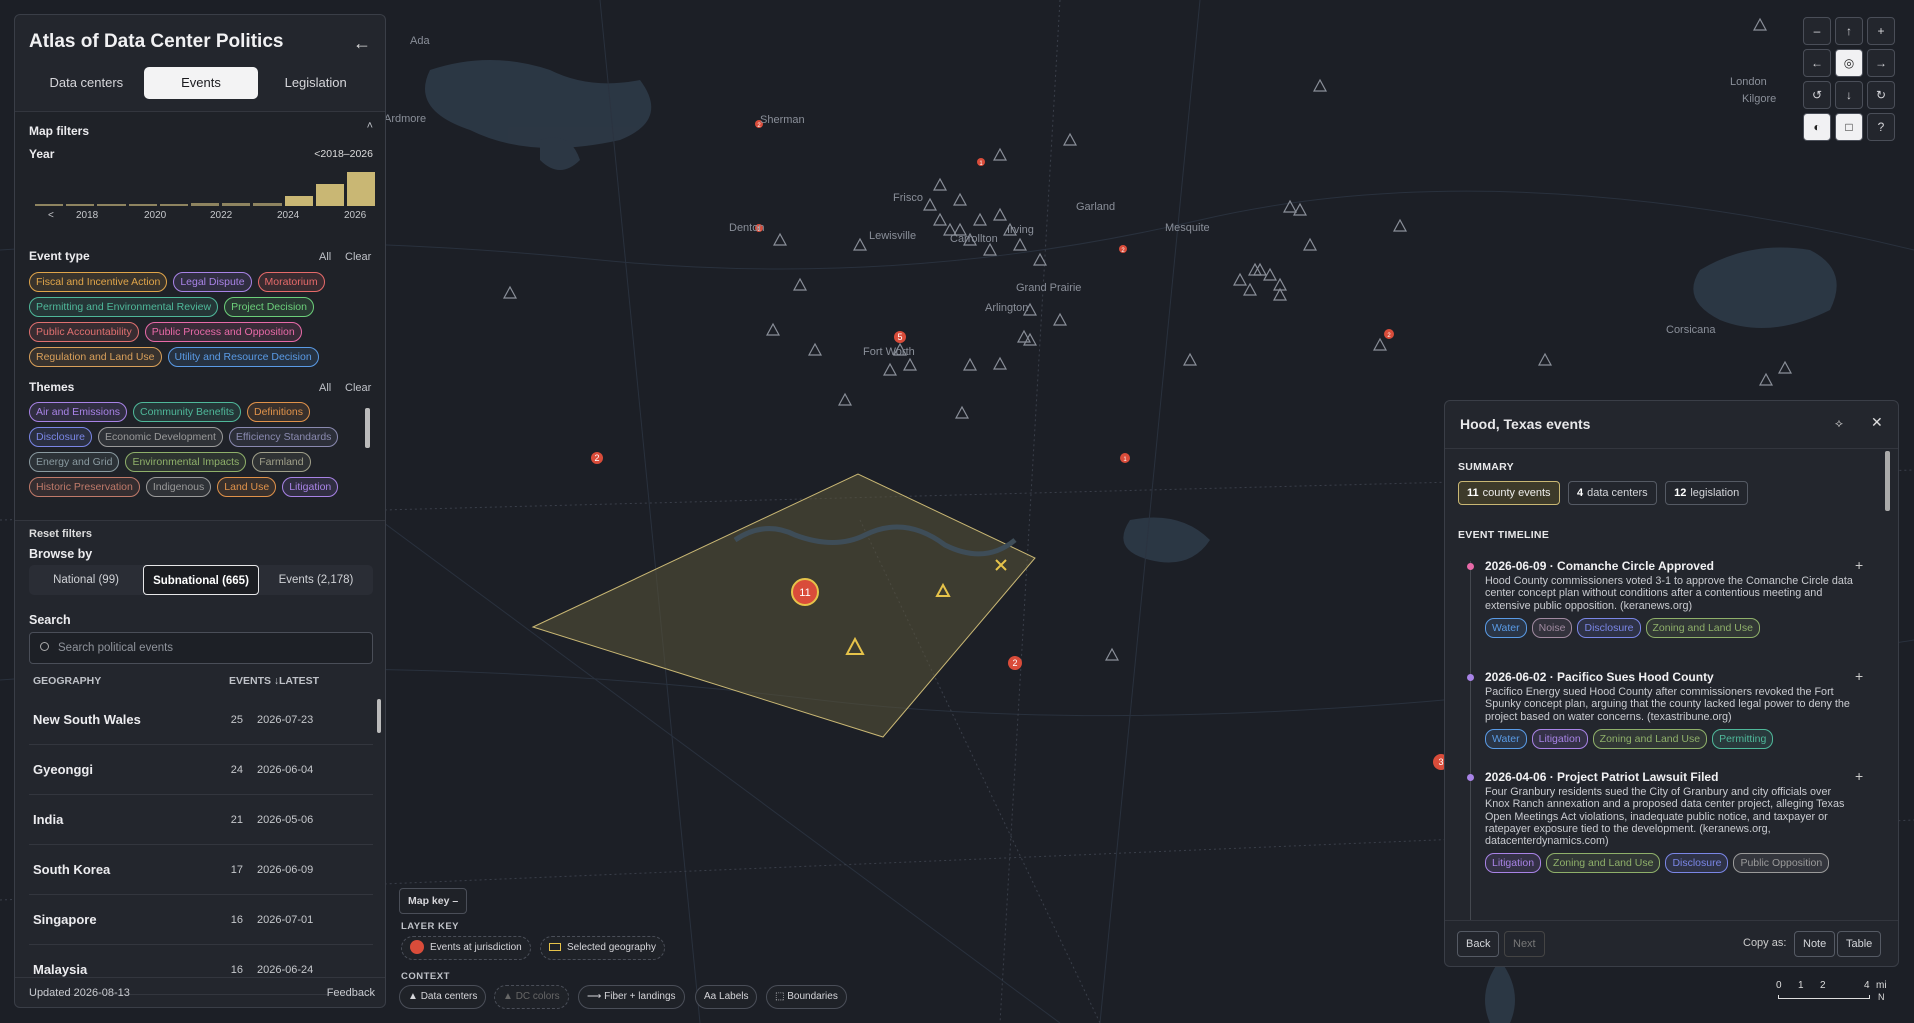  I want to click on theme-chip: Disclosure, so click(61, 437).